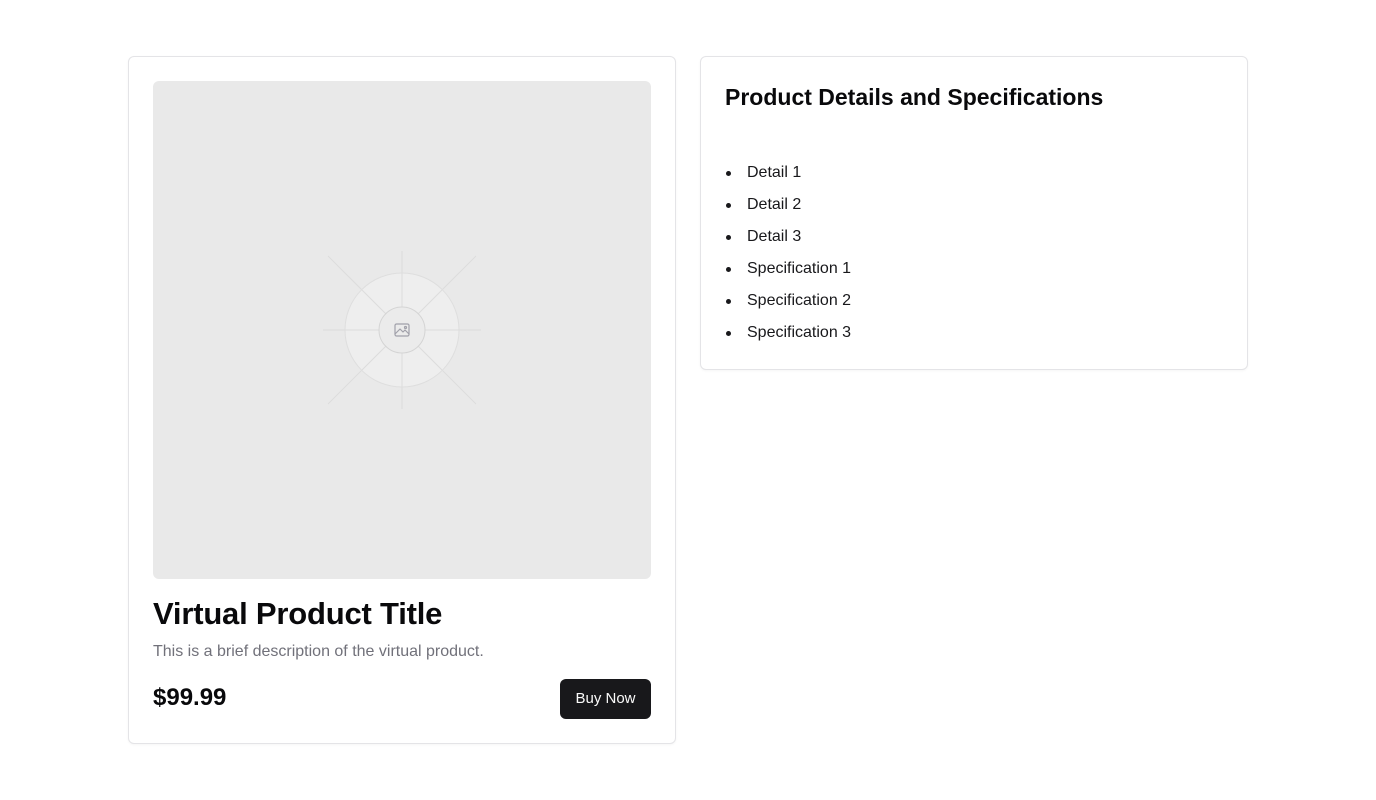 This screenshot has width=1376, height=800. What do you see at coordinates (298, 613) in the screenshot?
I see `product-title: Virtual Product Title` at bounding box center [298, 613].